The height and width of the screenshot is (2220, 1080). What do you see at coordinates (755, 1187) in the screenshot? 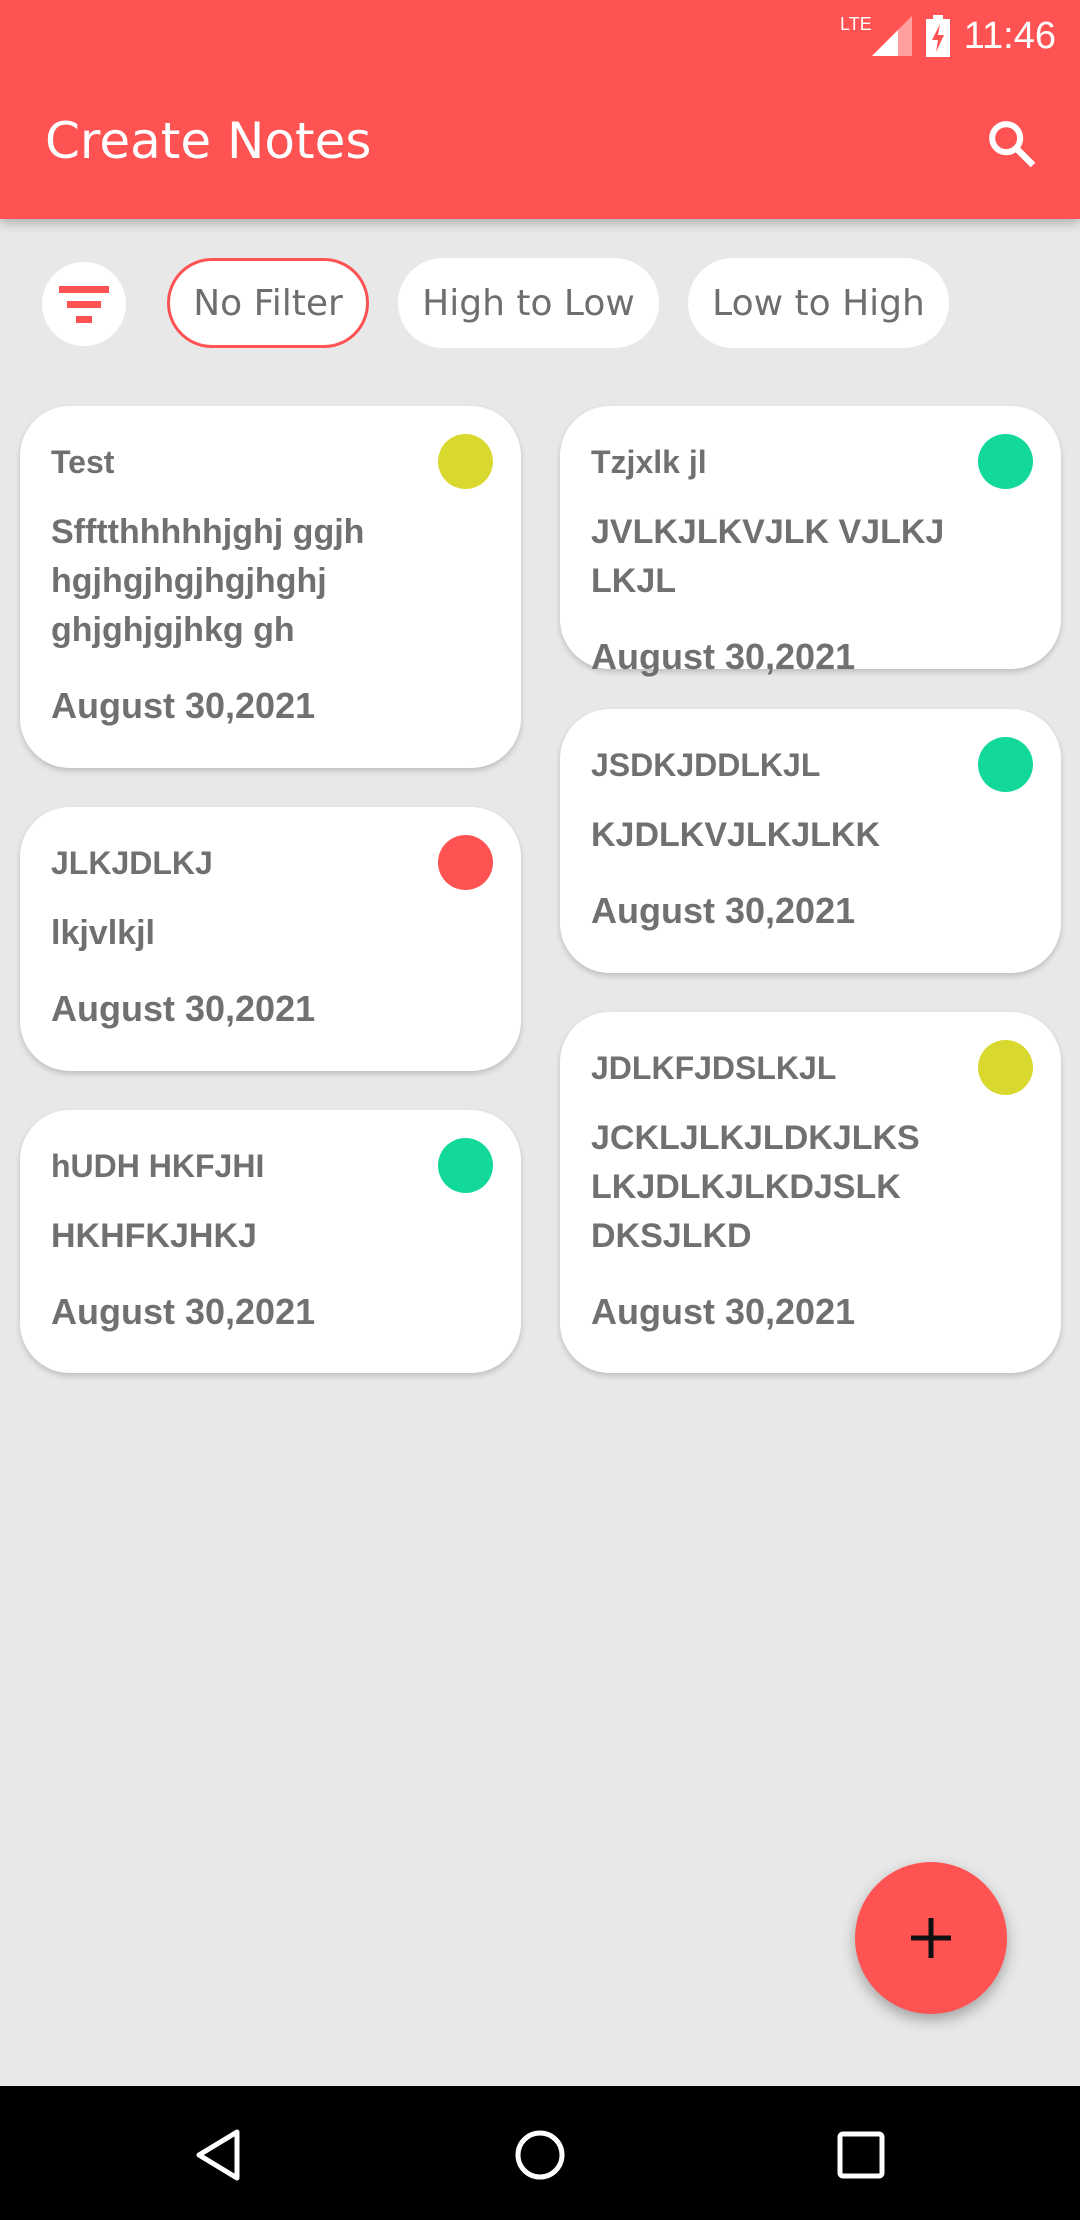
I see `note-body: JCKLJLKJLDKJLKS LKJDLKJLKDJSLK DKSJLKD` at bounding box center [755, 1187].